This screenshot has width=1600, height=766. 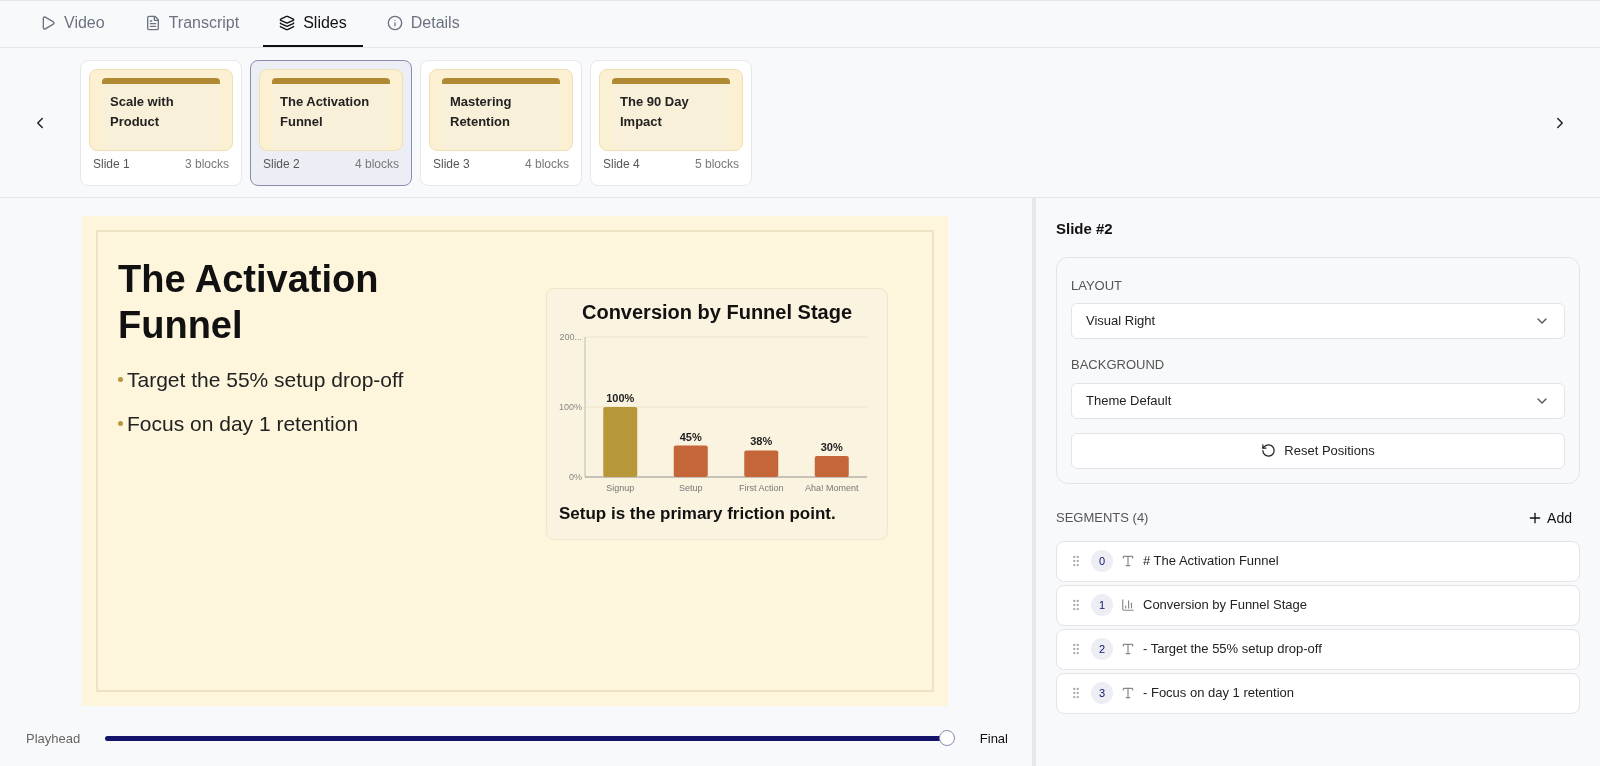 I want to click on tab: Transcript, so click(x=192, y=24).